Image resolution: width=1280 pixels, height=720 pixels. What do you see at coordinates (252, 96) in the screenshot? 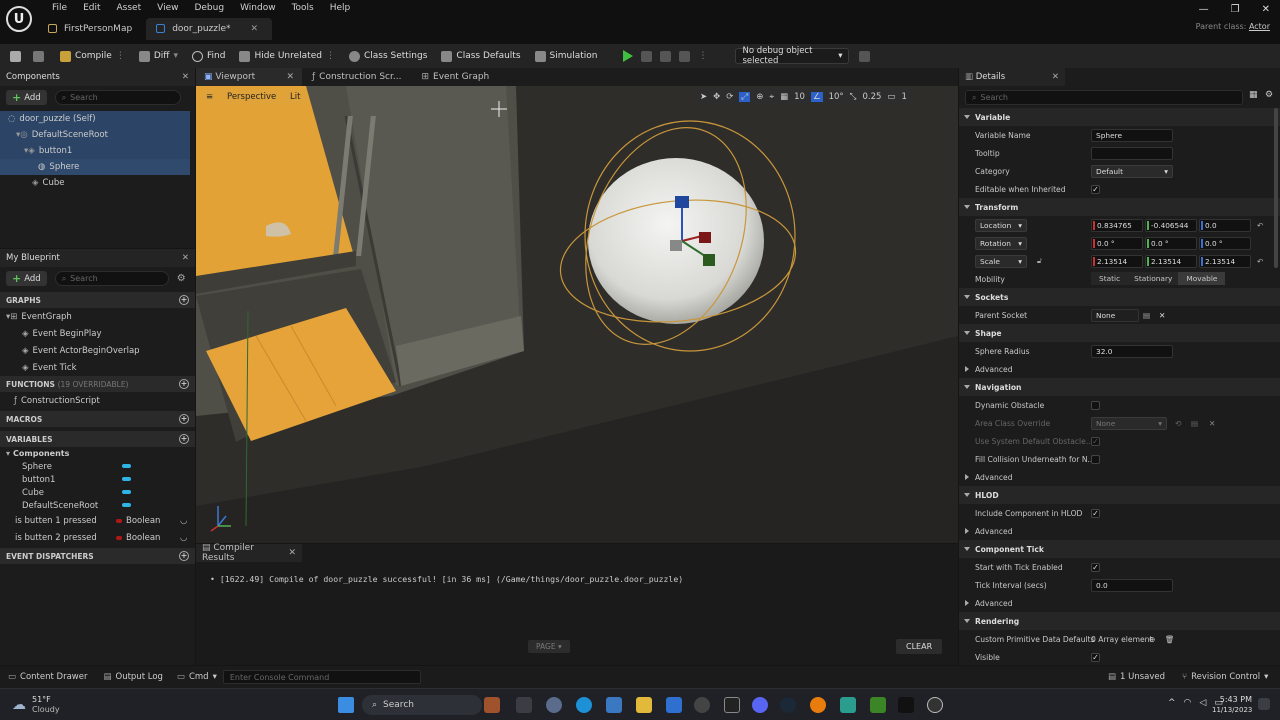
I see `perspective-button: Perspective` at bounding box center [252, 96].